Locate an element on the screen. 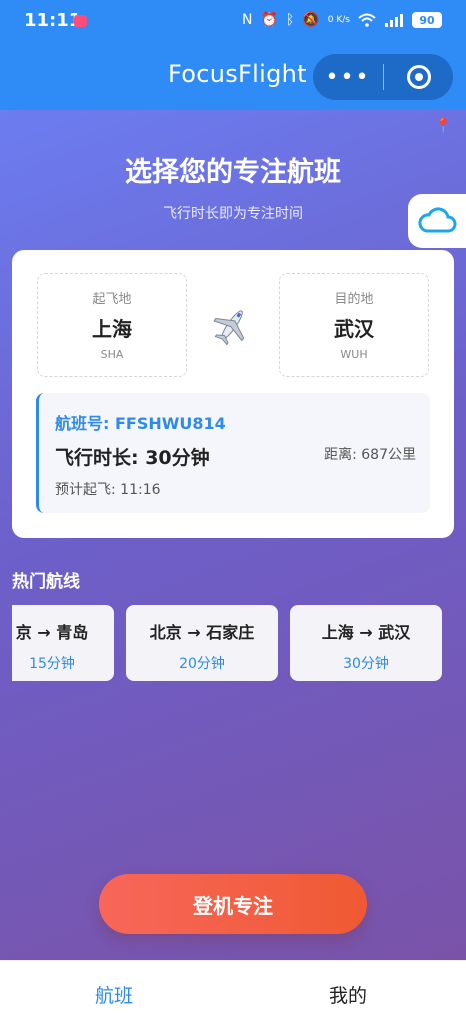 The width and height of the screenshot is (466, 1024). app-title: FocusFlight is located at coordinates (237, 74).